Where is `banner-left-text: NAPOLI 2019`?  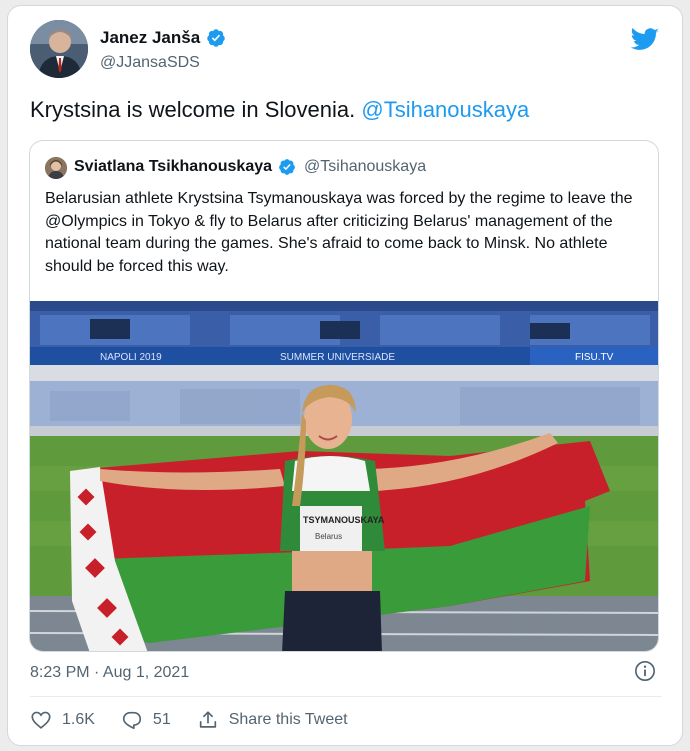
banner-left-text: NAPOLI 2019 is located at coordinates (131, 357).